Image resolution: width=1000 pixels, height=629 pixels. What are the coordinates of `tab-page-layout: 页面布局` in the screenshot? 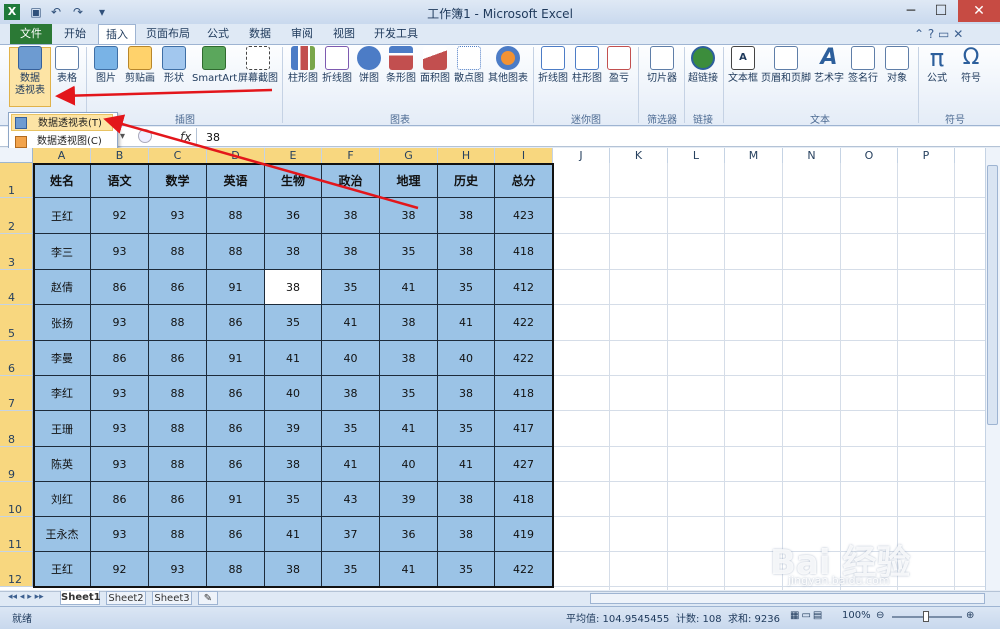 It's located at (168, 34).